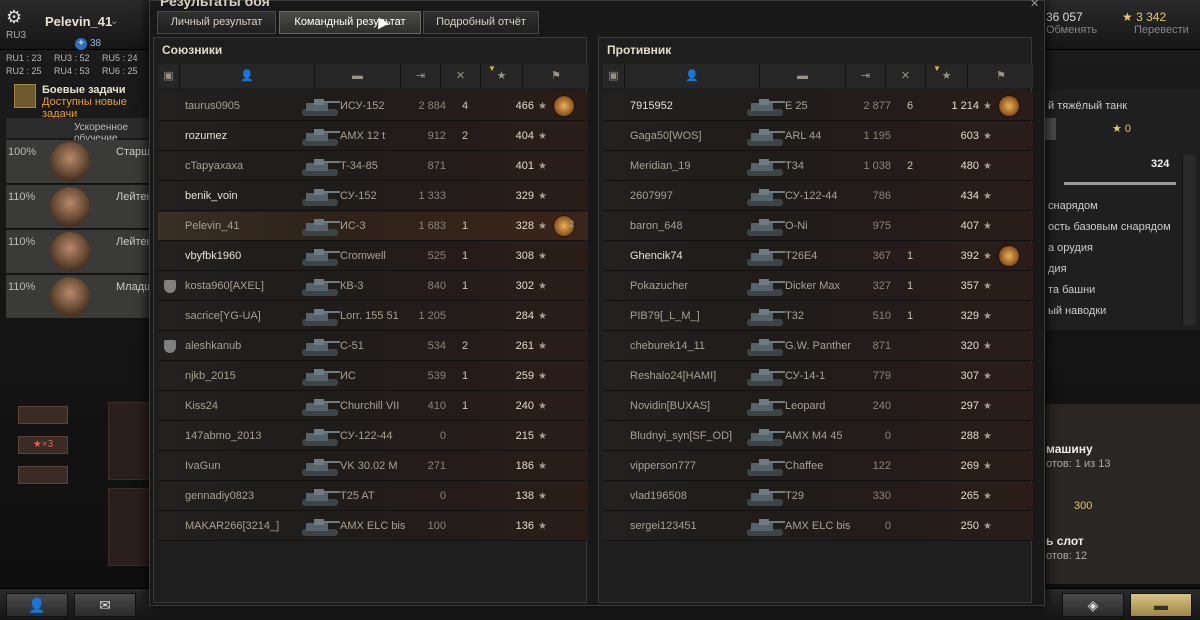 This screenshot has height=620, width=1200. Describe the element at coordinates (373, 256) in the screenshot. I see `table-row: vbyfbk1960 Cromwell 525 1 308 ★` at that location.